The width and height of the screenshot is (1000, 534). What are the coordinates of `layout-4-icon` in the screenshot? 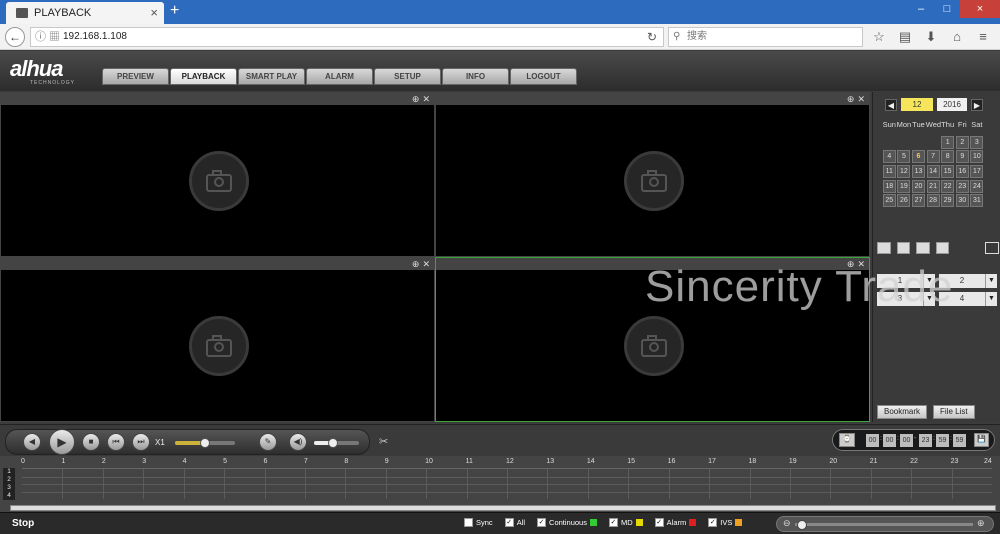 It's located at (903, 248).